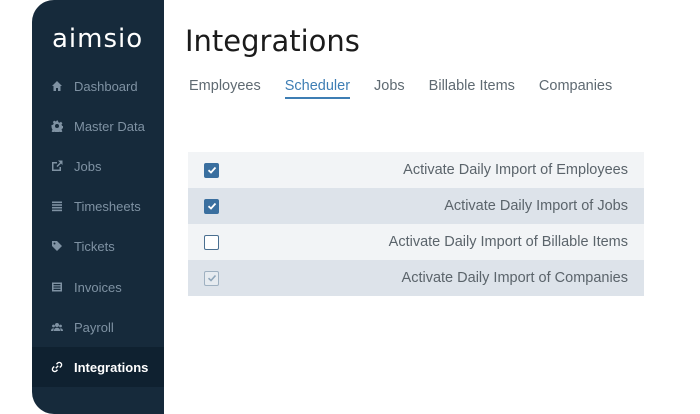 Image resolution: width=700 pixels, height=414 pixels. Describe the element at coordinates (57, 287) in the screenshot. I see `invoice-icon` at that location.